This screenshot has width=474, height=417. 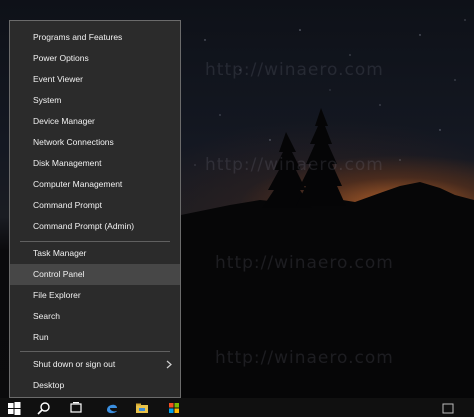 I want to click on chevron-right-icon, so click(x=169, y=364).